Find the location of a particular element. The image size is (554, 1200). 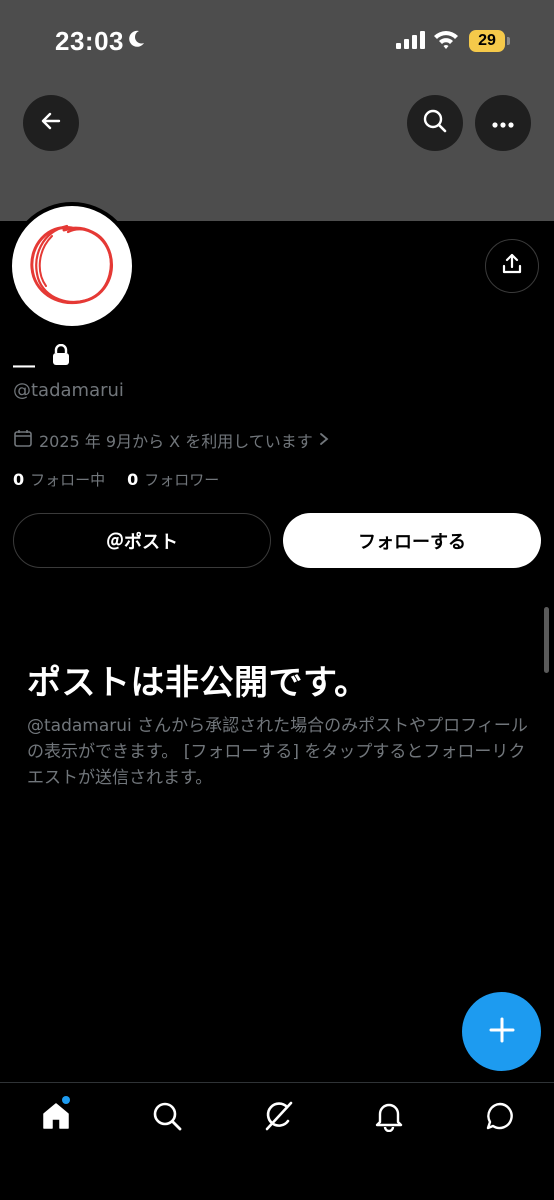

tab-messages is located at coordinates (500, 1118).